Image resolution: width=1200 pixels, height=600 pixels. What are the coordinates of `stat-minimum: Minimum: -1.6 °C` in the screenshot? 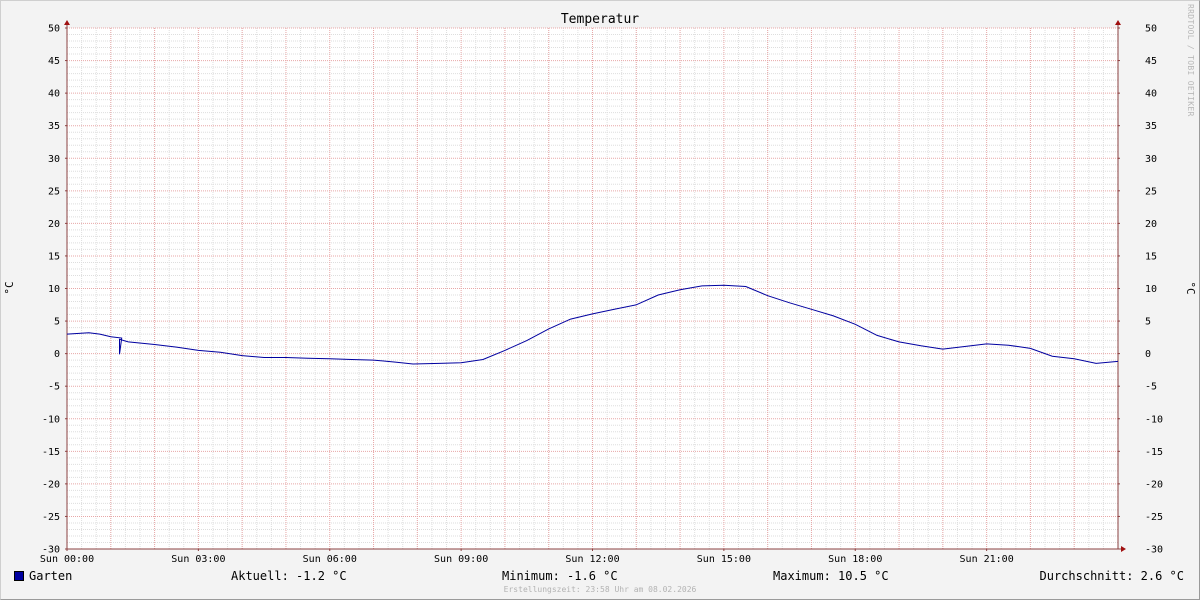 It's located at (560, 576).